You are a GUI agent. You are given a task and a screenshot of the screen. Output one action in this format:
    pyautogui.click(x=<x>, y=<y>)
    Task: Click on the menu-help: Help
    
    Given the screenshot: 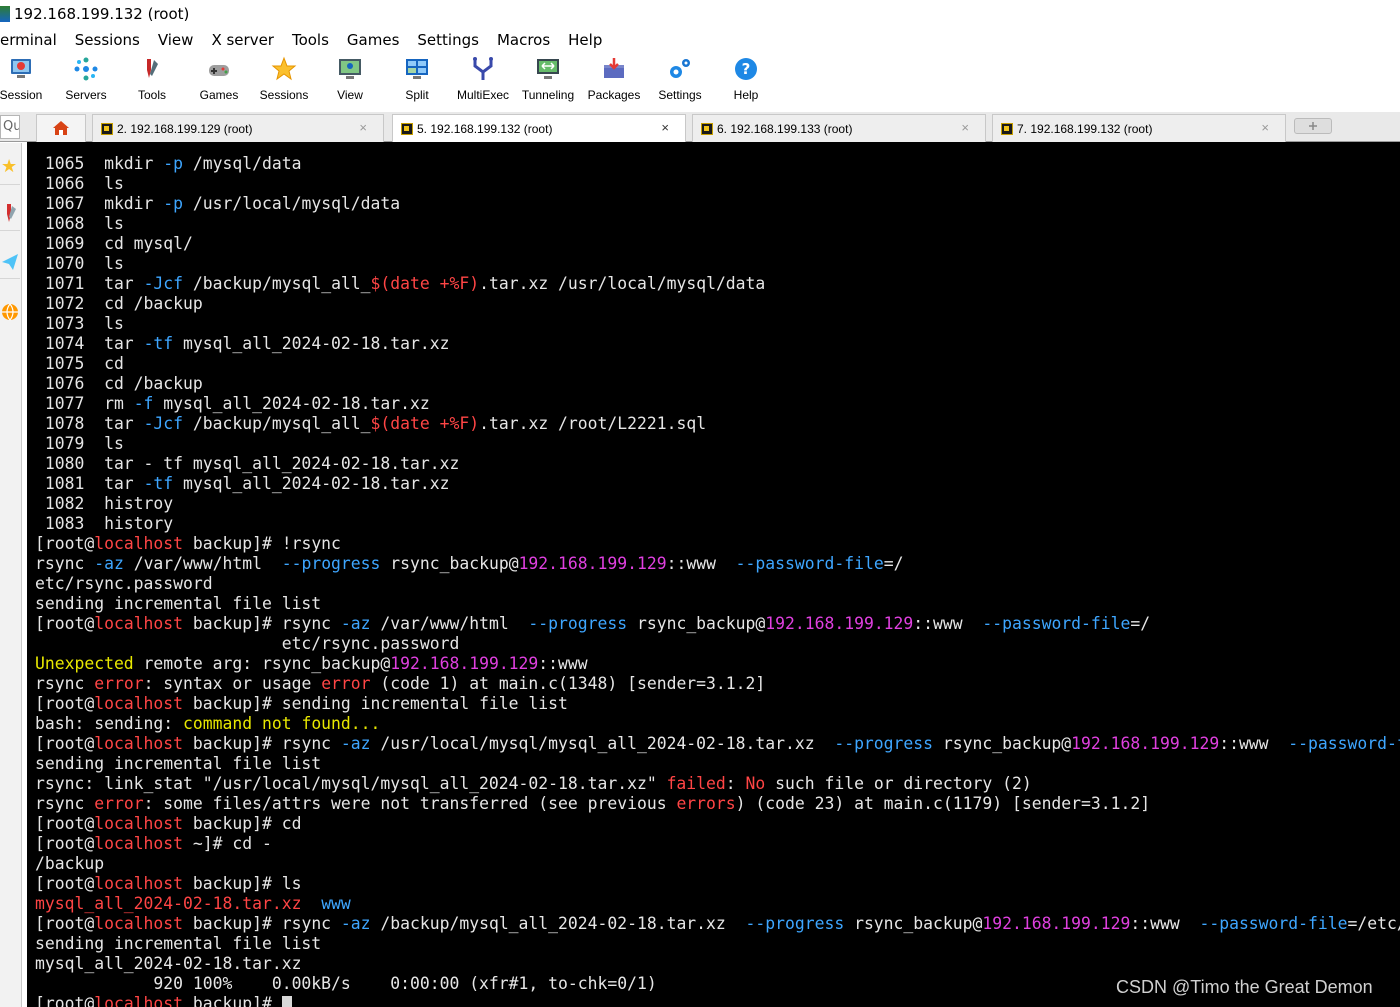 What is the action you would take?
    pyautogui.click(x=585, y=40)
    